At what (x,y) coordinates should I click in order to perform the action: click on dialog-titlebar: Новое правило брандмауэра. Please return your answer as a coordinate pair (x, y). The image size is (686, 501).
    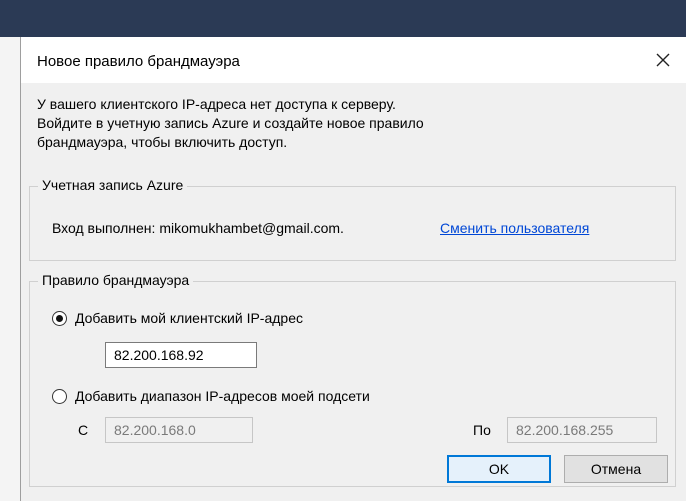
    Looking at the image, I should click on (353, 60).